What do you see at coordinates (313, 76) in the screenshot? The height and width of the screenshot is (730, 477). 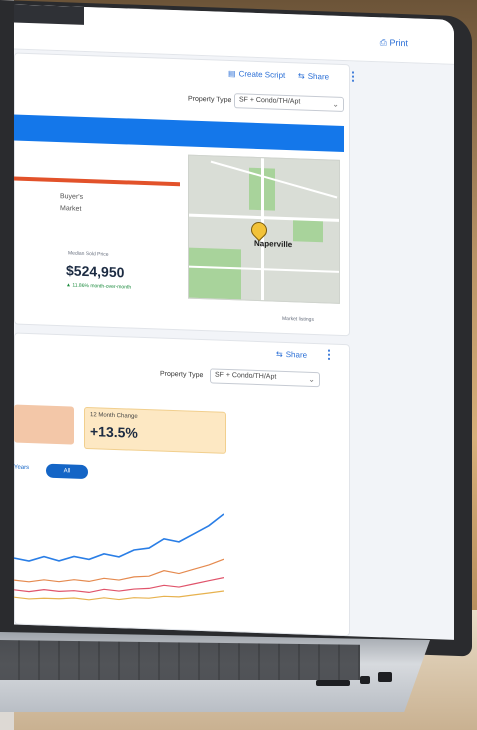 I see `share-button-1: ⇆ Share` at bounding box center [313, 76].